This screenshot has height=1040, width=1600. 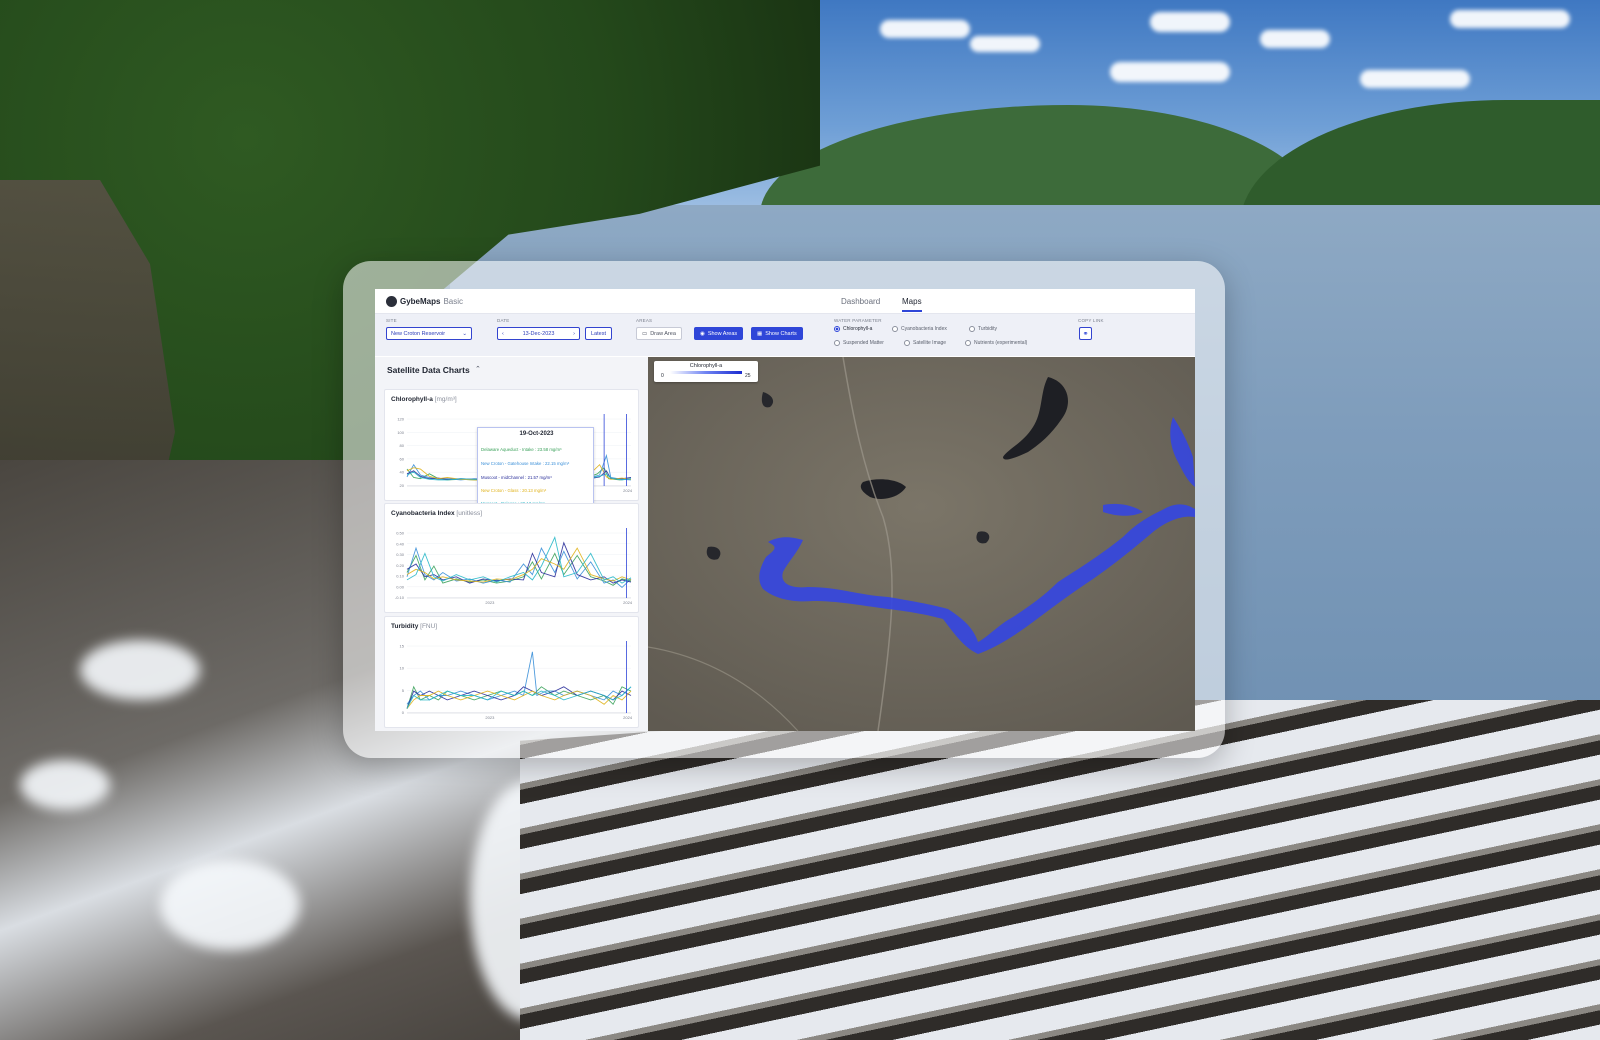 I want to click on site-value: New Croton Reservoir, so click(x=418, y=333).